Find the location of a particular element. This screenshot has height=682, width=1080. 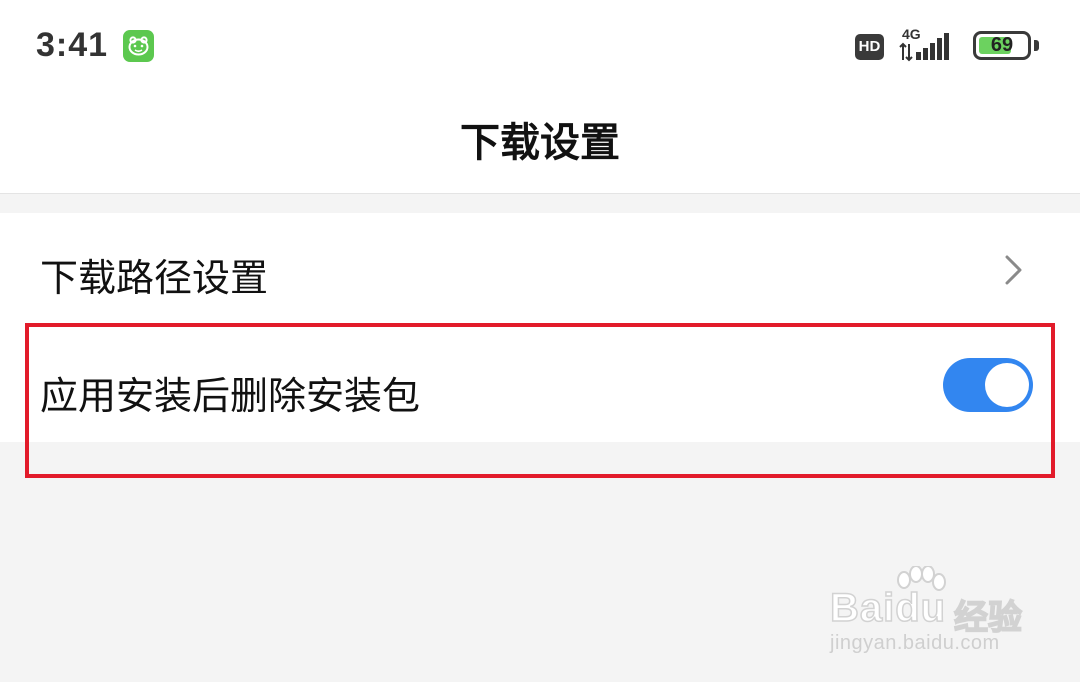

baidu-jingyan-watermark: Baidu 经验 jingyan.baidu.com is located at coordinates (926, 611).